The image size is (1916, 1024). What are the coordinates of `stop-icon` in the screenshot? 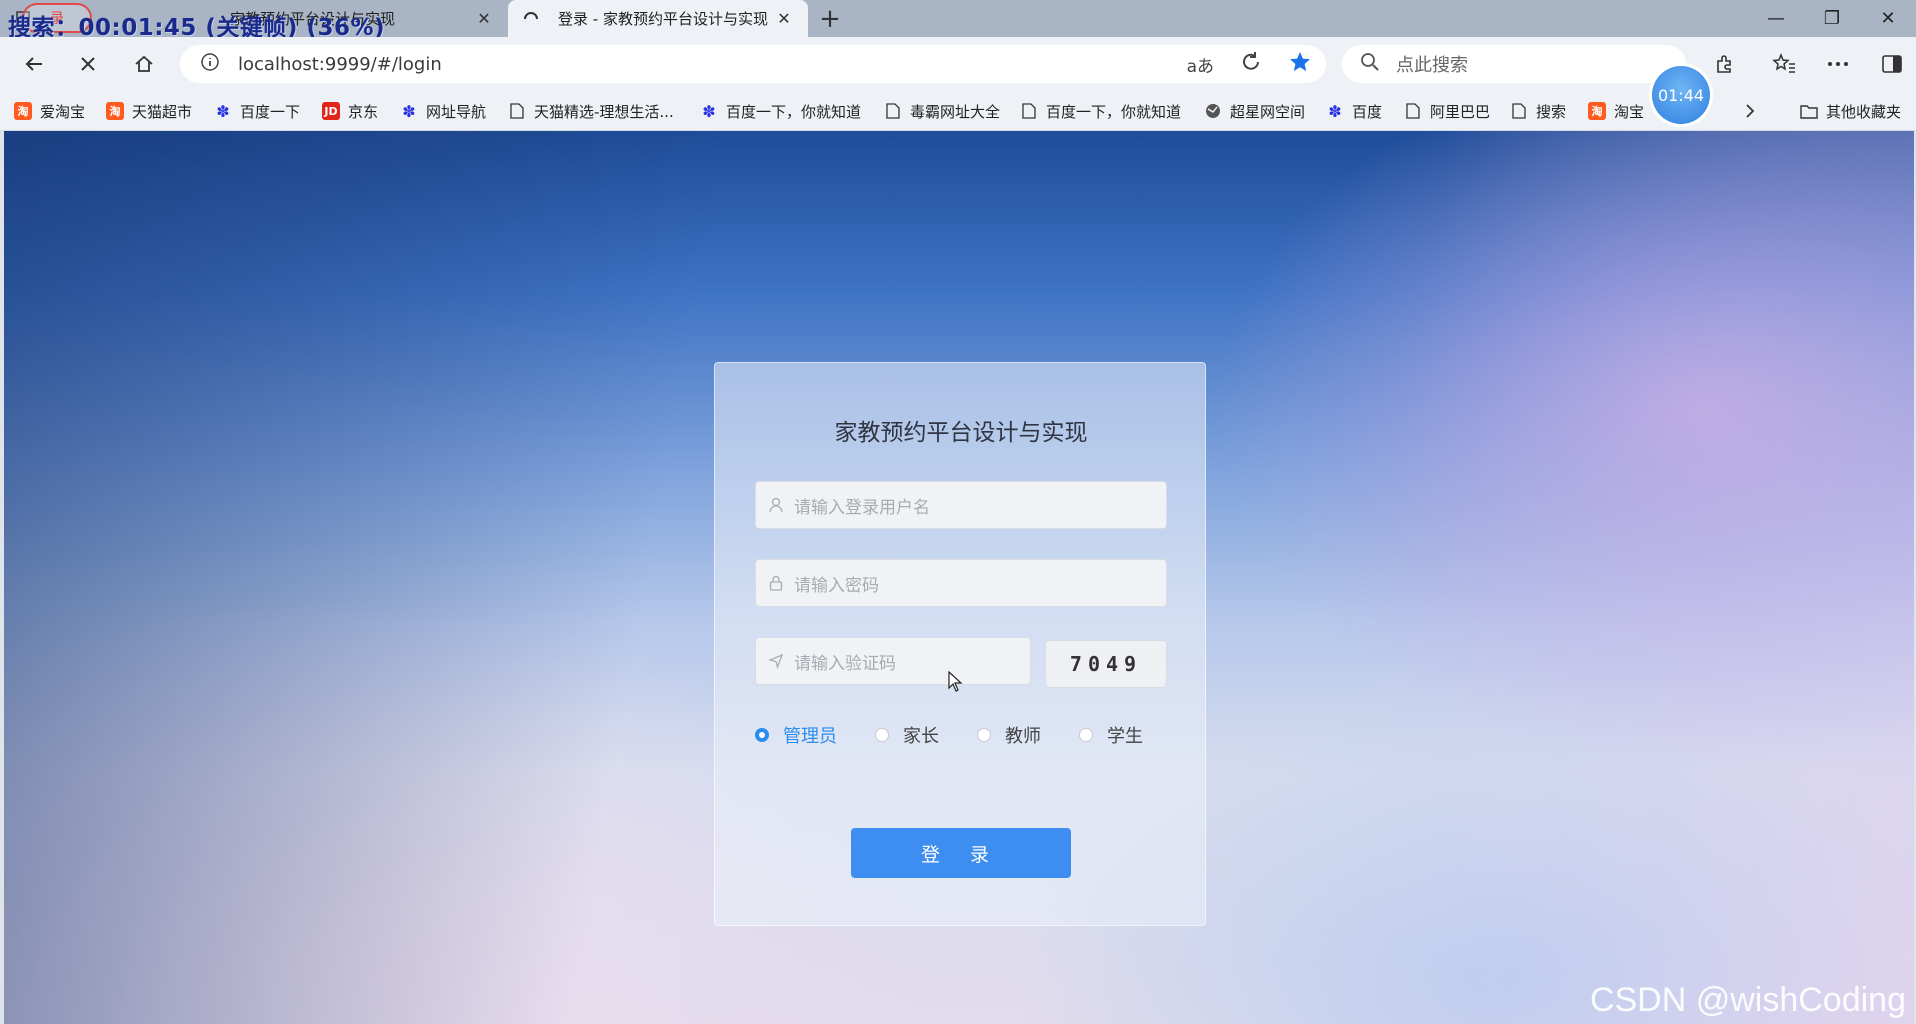 It's located at (88, 64).